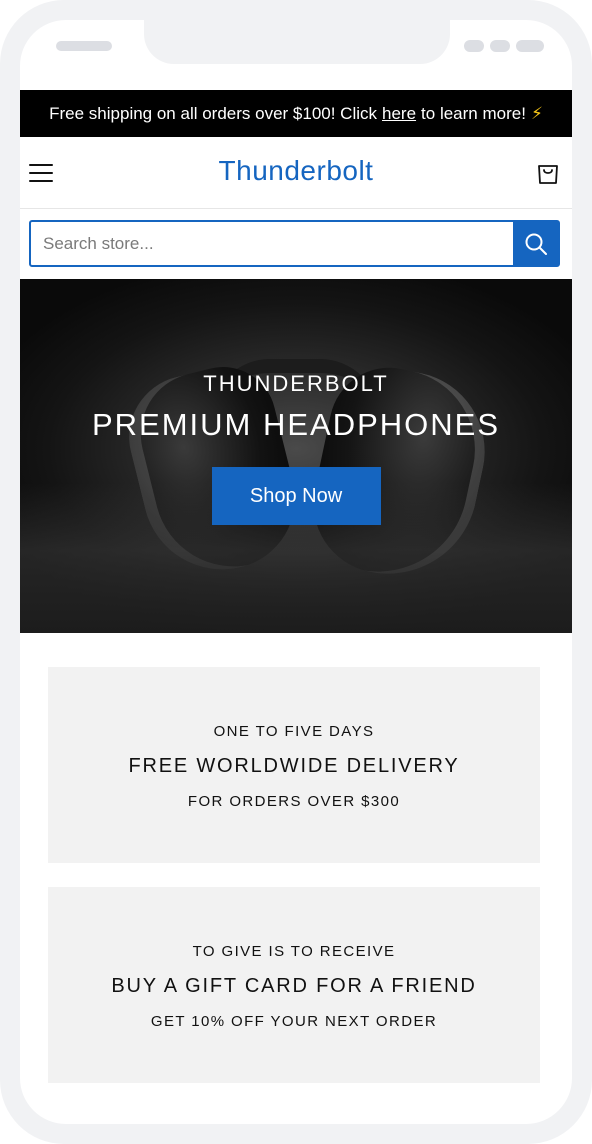 This screenshot has height=1144, width=592. Describe the element at coordinates (296, 383) in the screenshot. I see `hero-brand: THUNDERBOLT` at that location.